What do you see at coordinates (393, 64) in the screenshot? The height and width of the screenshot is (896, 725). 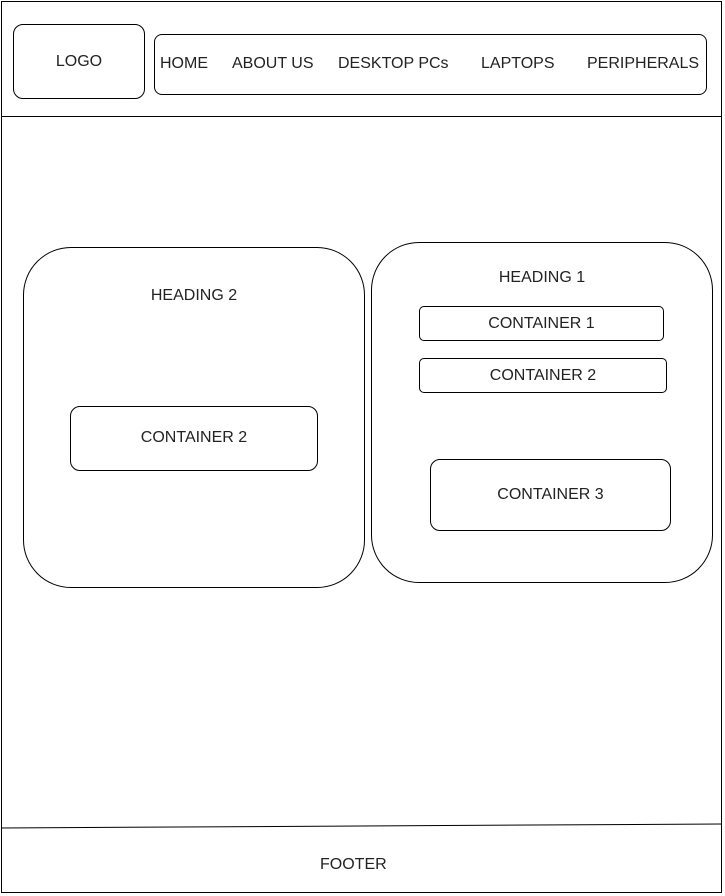 I see `nav-item-desktop-pcs: DESKTOP PCs` at bounding box center [393, 64].